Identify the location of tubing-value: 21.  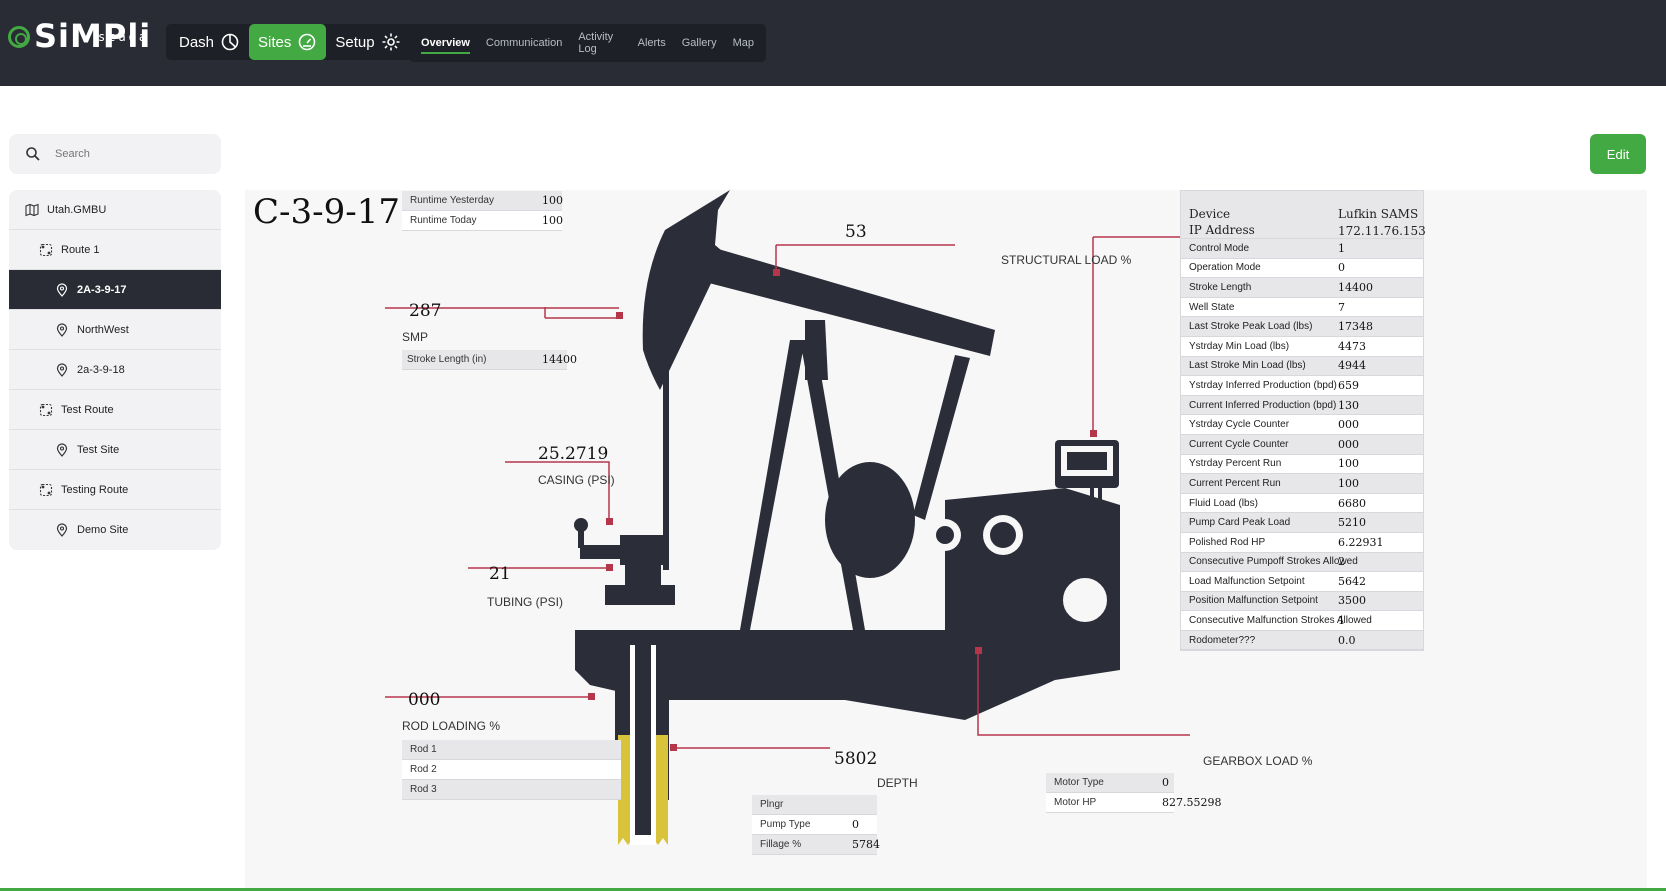
(500, 574).